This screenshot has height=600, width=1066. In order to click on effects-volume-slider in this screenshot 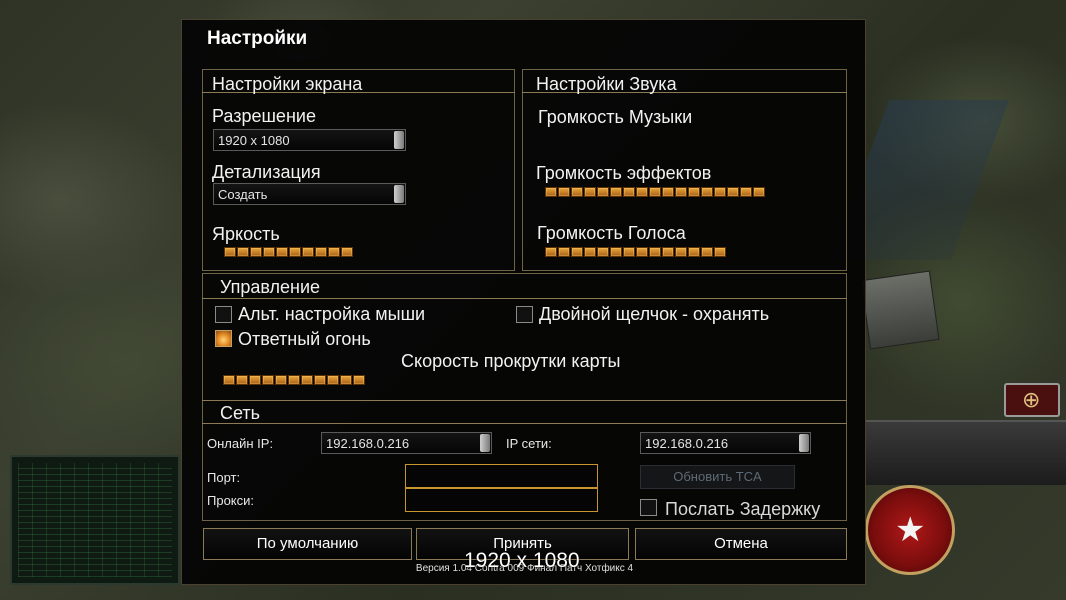, I will do `click(655, 192)`.